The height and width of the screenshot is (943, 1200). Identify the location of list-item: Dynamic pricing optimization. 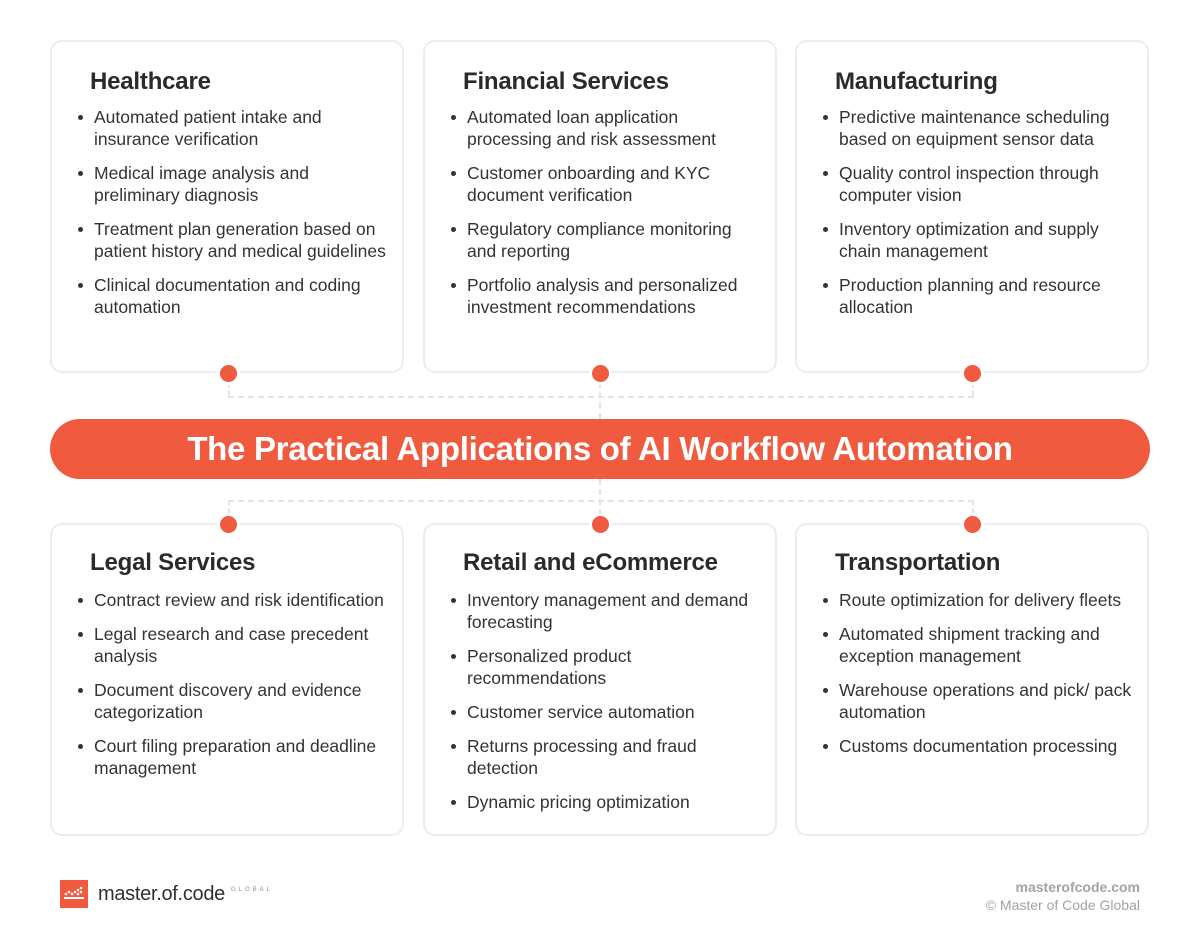
(607, 802).